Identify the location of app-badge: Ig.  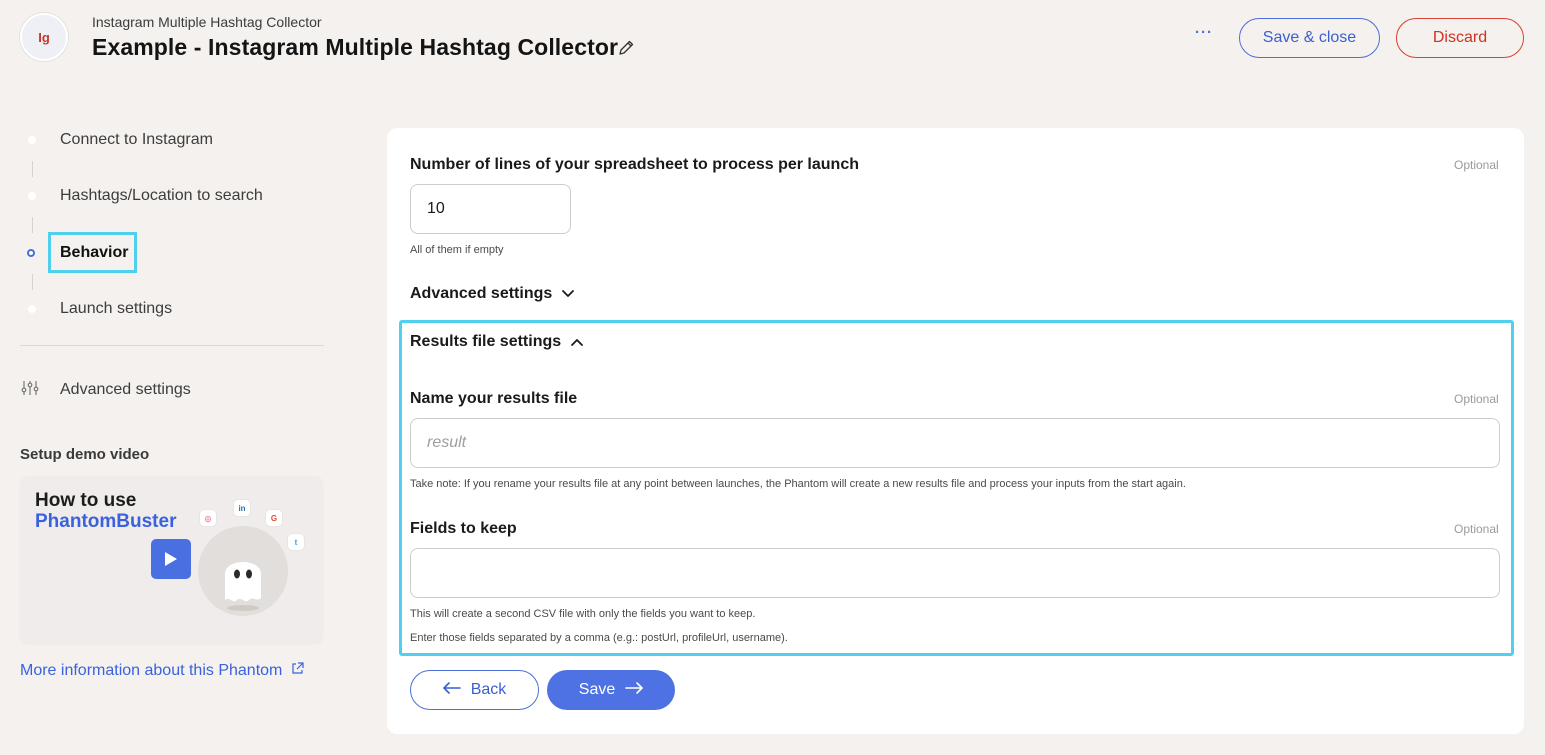
(44, 37).